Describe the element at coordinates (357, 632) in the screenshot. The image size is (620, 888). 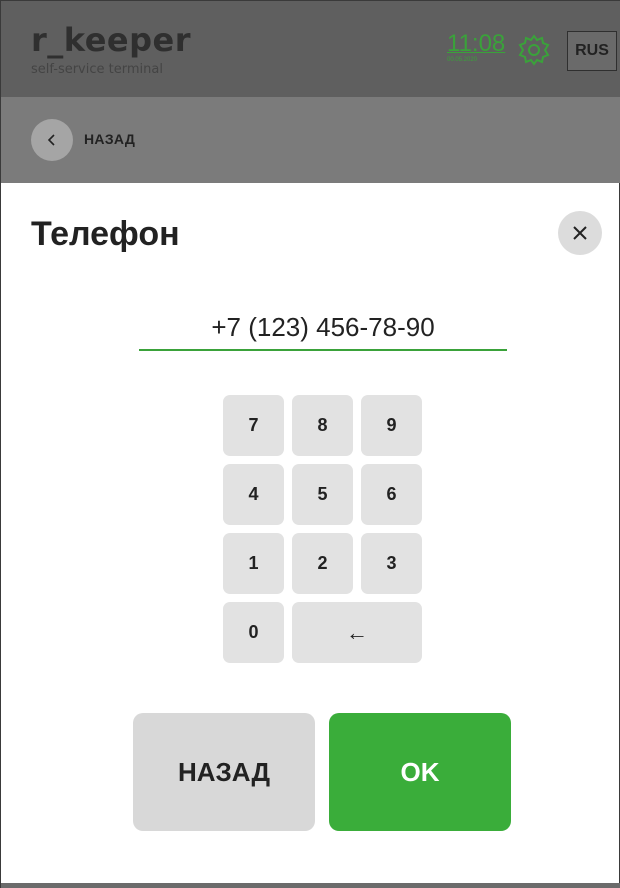
I see `backspace-key: ←` at that location.